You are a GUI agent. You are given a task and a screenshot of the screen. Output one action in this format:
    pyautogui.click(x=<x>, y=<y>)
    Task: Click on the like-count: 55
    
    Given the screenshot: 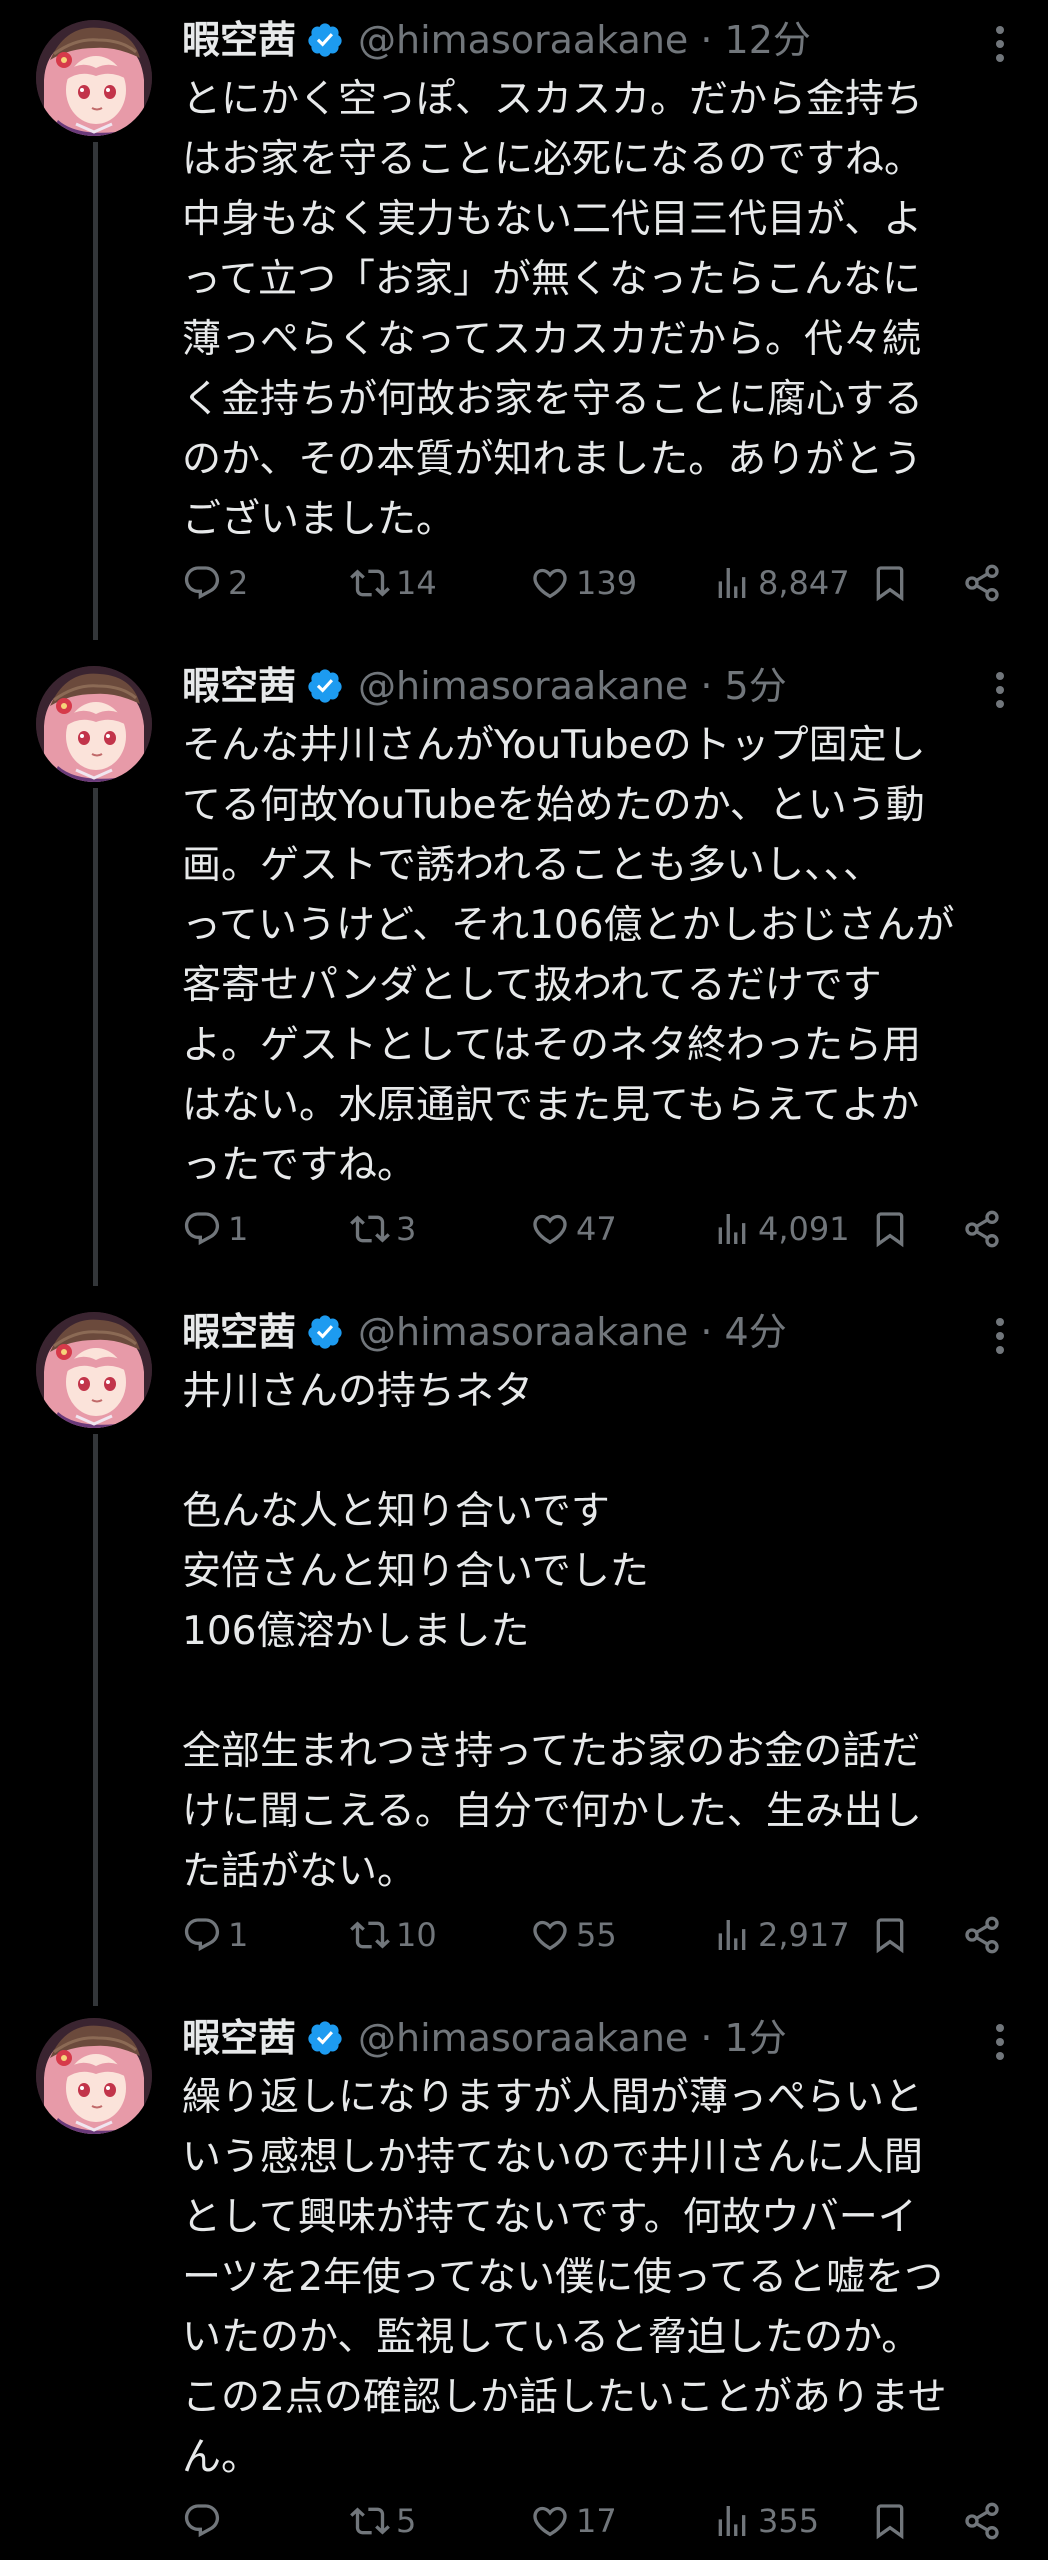 What is the action you would take?
    pyautogui.click(x=596, y=1935)
    